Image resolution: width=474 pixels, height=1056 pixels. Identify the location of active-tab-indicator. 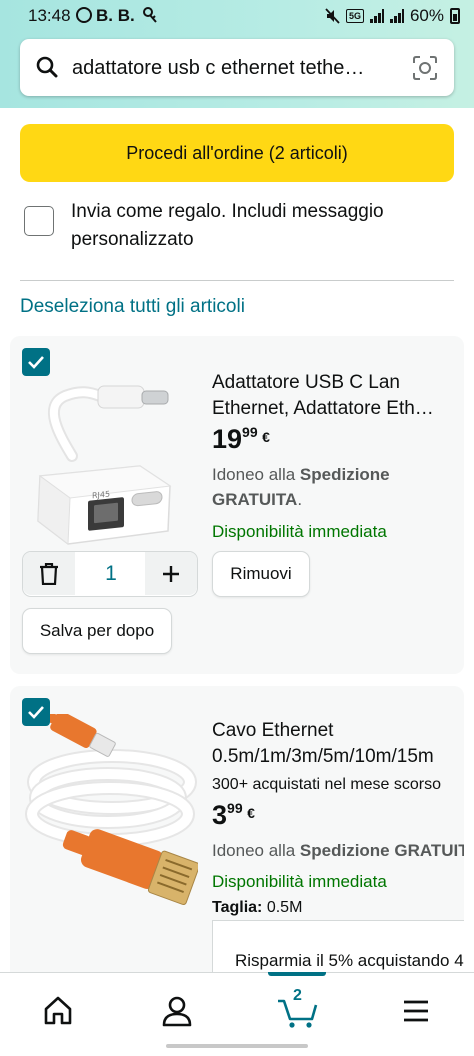
(297, 974).